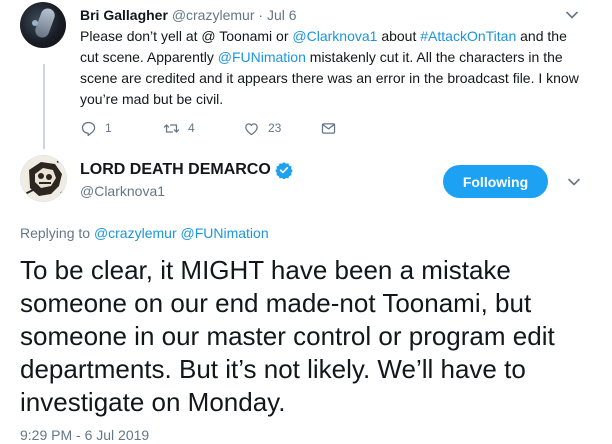 This screenshot has width=612, height=444. I want to click on hashtag-link: #AttackOnTitan, so click(468, 36).